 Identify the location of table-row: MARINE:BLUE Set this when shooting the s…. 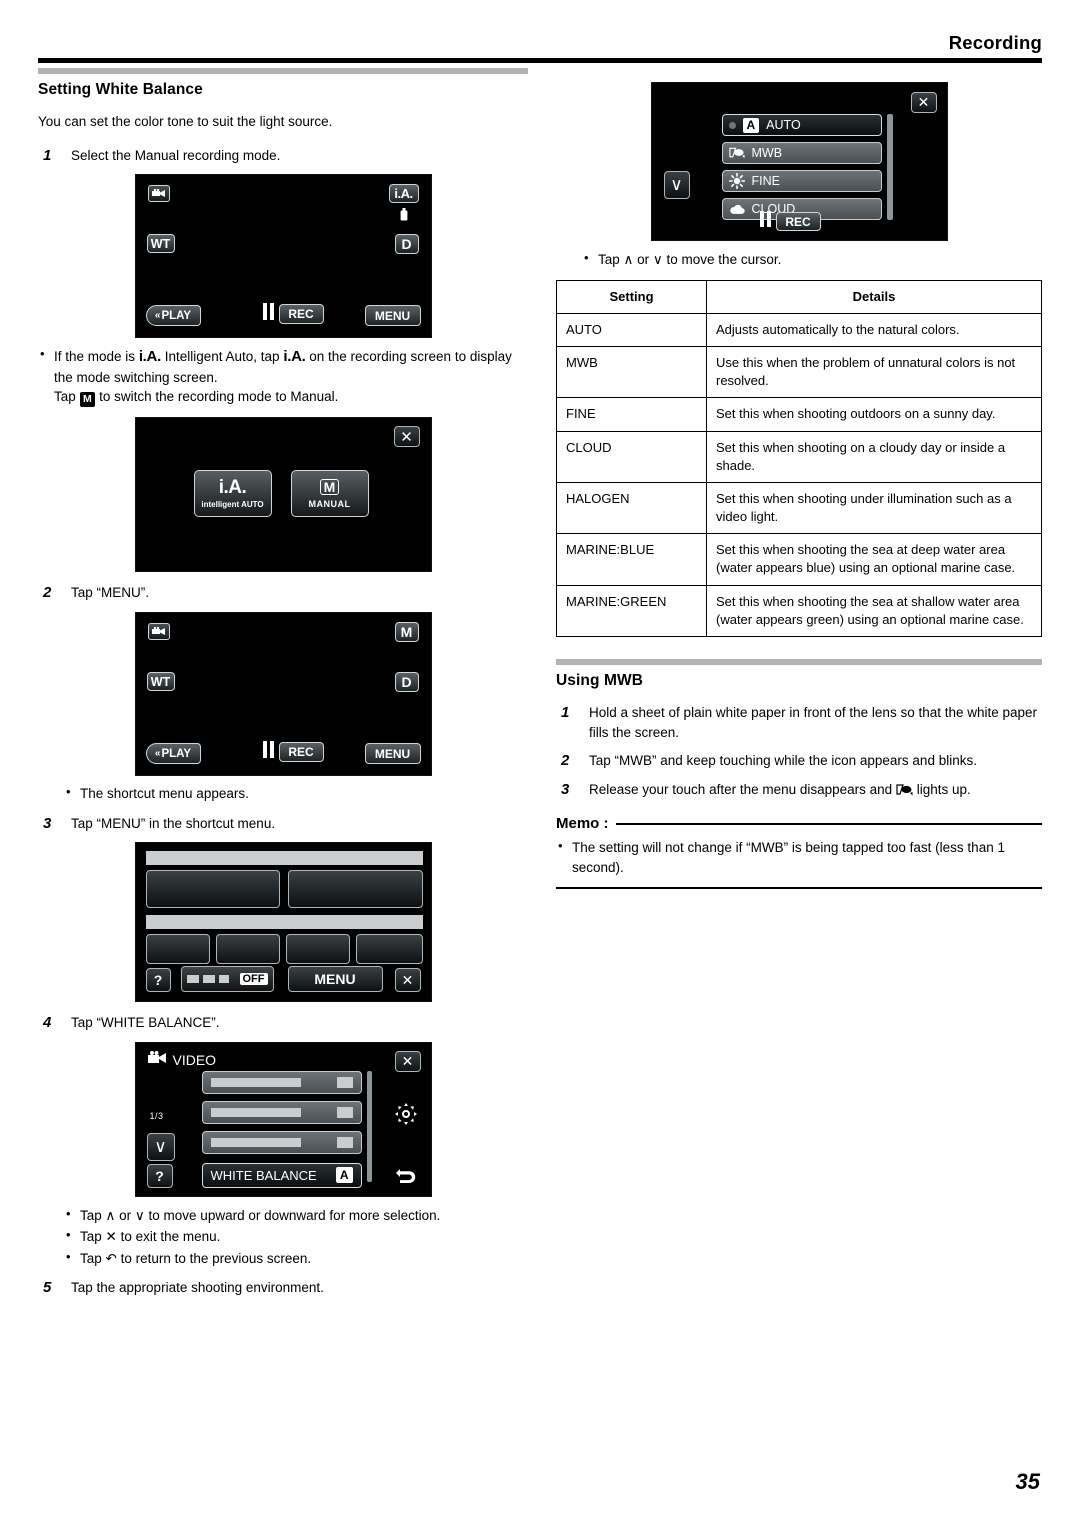
(799, 559).